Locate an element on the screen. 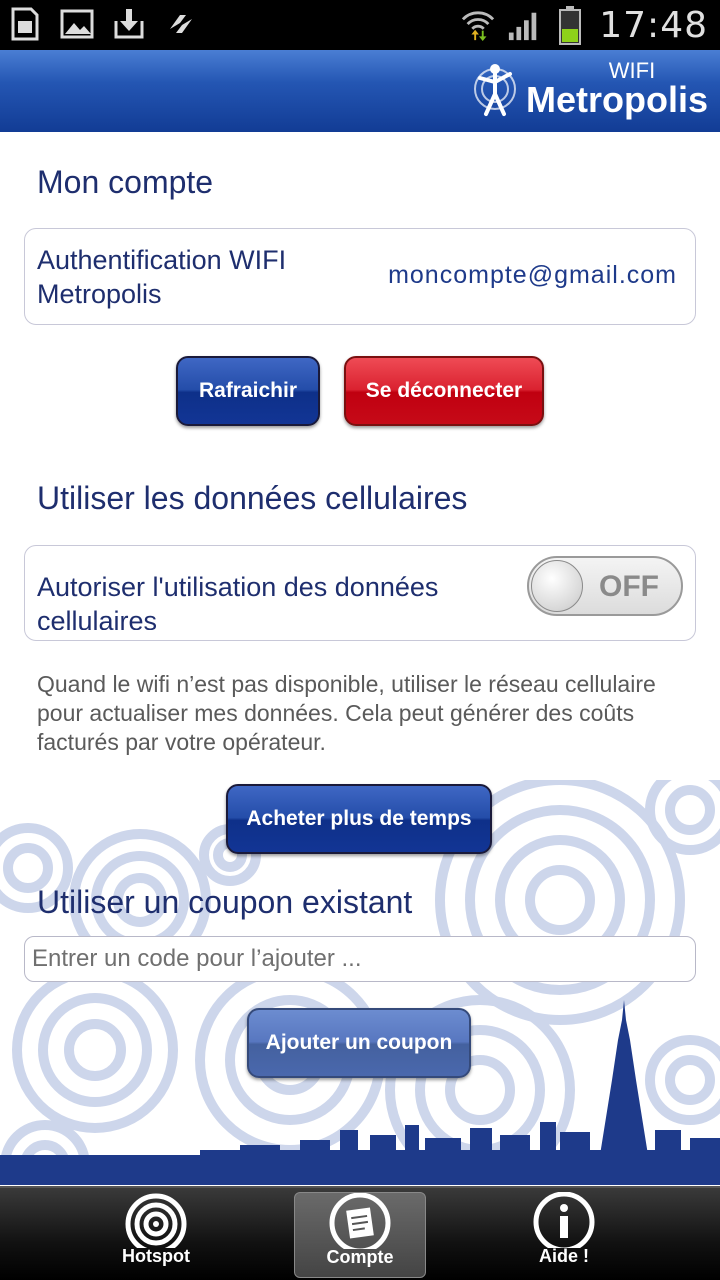 The image size is (720, 1280). sync-icon is located at coordinates (181, 24).